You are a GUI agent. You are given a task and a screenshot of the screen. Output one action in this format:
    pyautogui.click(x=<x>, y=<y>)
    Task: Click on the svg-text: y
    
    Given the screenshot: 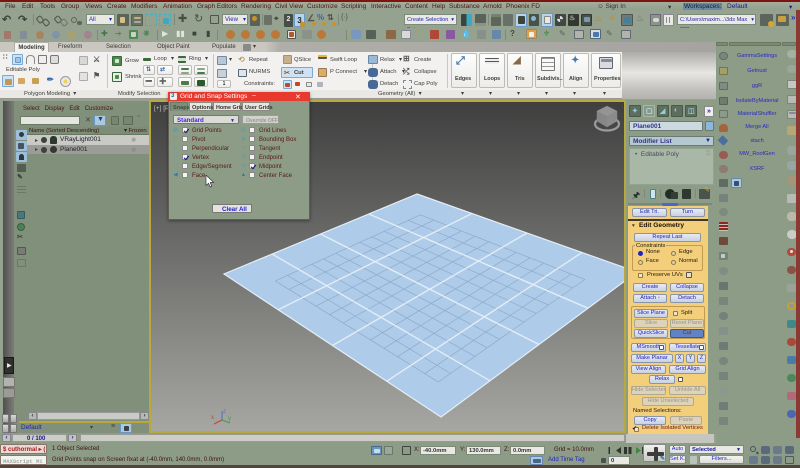 What is the action you would take?
    pyautogui.click(x=229, y=419)
    